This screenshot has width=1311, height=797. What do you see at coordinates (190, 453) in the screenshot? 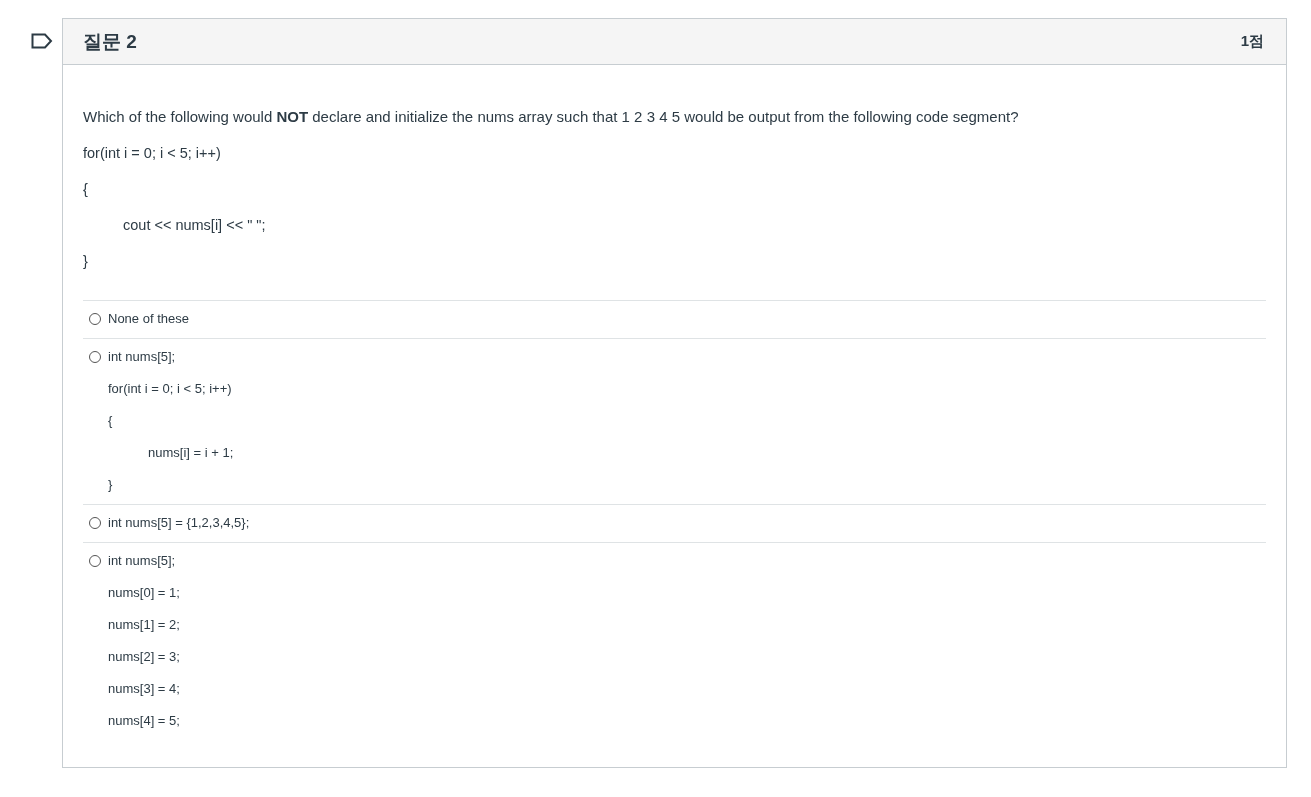
I see `code-line: nums[i] = i + 1;` at bounding box center [190, 453].